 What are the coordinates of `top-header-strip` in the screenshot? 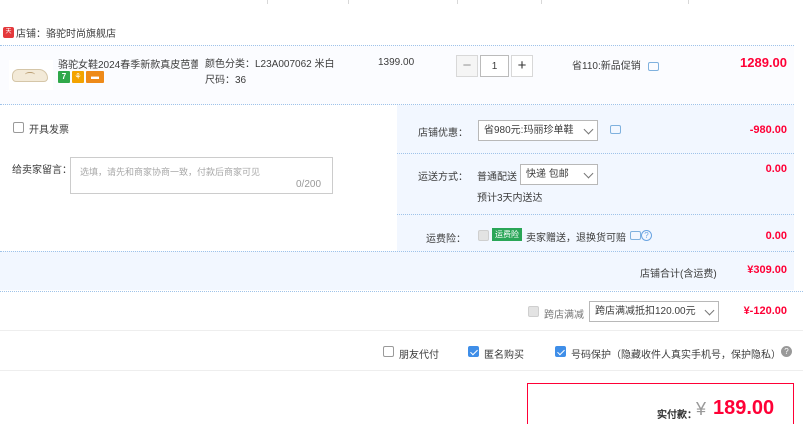 It's located at (401, 2).